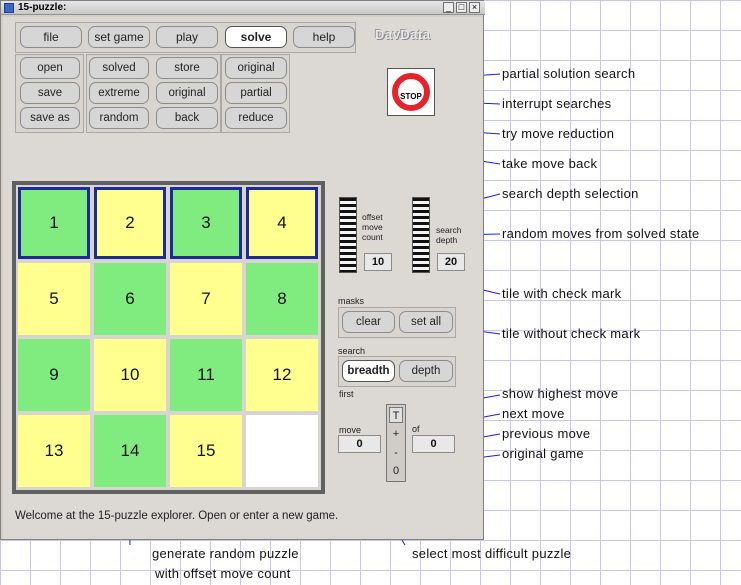 Image resolution: width=741 pixels, height=585 pixels. Describe the element at coordinates (243, 8) in the screenshot. I see `title-bar: 15-puzzle: _ □ ×` at that location.